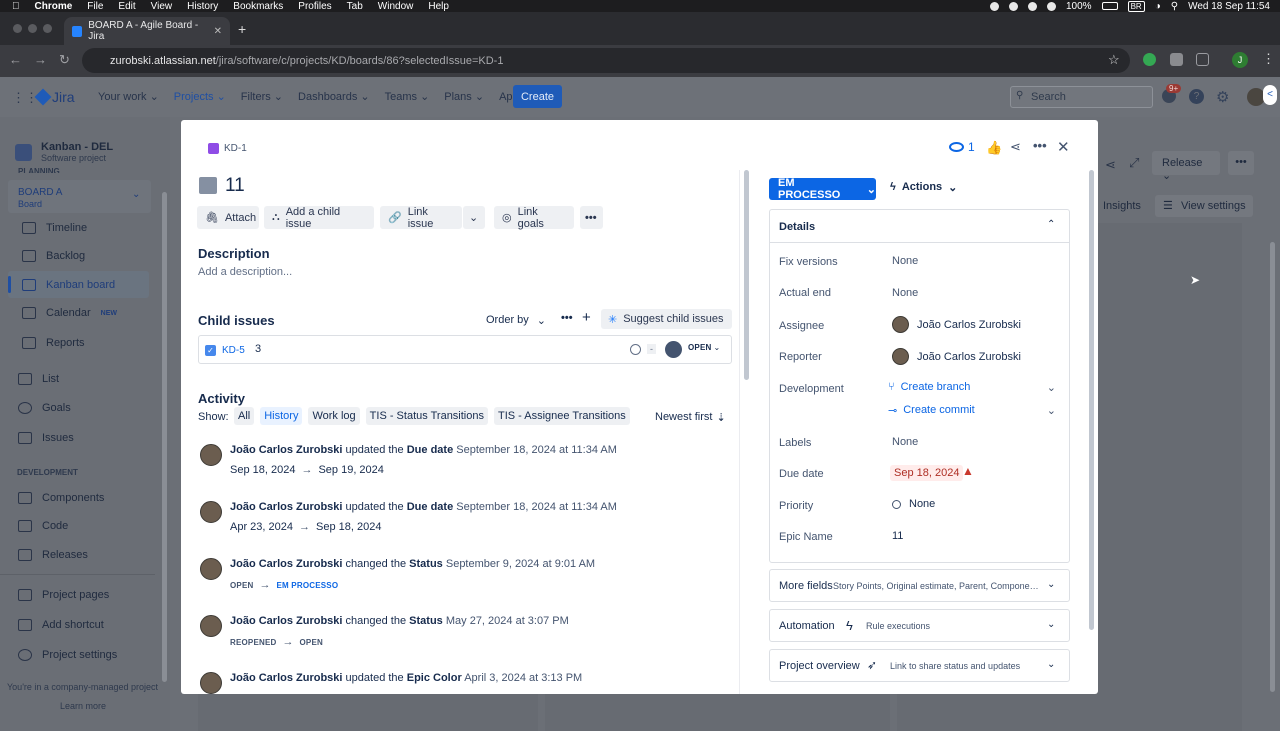 The height and width of the screenshot is (731, 1280). What do you see at coordinates (905, 442) in the screenshot?
I see `labels-value: None` at bounding box center [905, 442].